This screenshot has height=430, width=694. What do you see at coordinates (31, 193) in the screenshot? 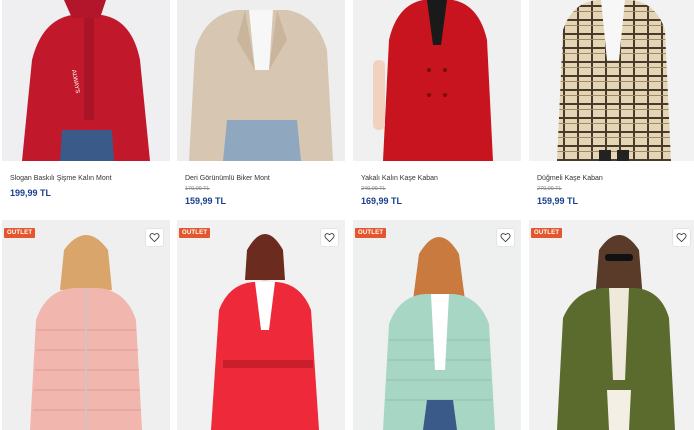
I see `product-price: 199,99 TL` at bounding box center [31, 193].